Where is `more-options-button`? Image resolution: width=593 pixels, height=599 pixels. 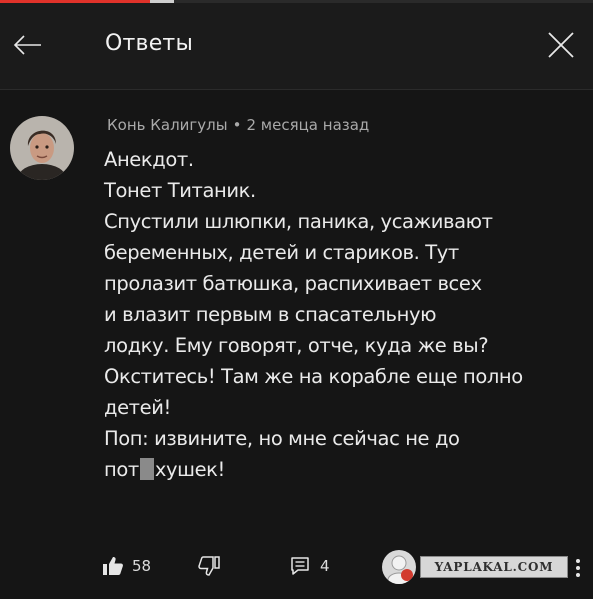 more-options-button is located at coordinates (578, 568).